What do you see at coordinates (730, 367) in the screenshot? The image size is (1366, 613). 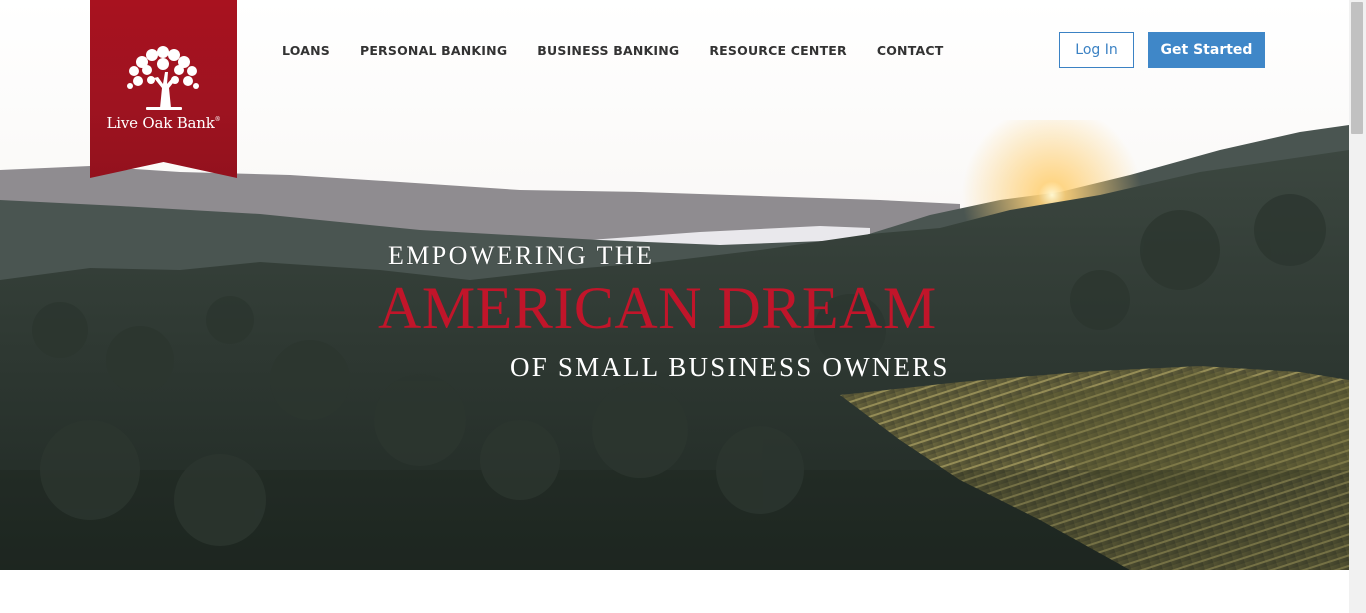 I see `hero-headline-line3: OF SMALL BUSINESS OWNERS` at bounding box center [730, 367].